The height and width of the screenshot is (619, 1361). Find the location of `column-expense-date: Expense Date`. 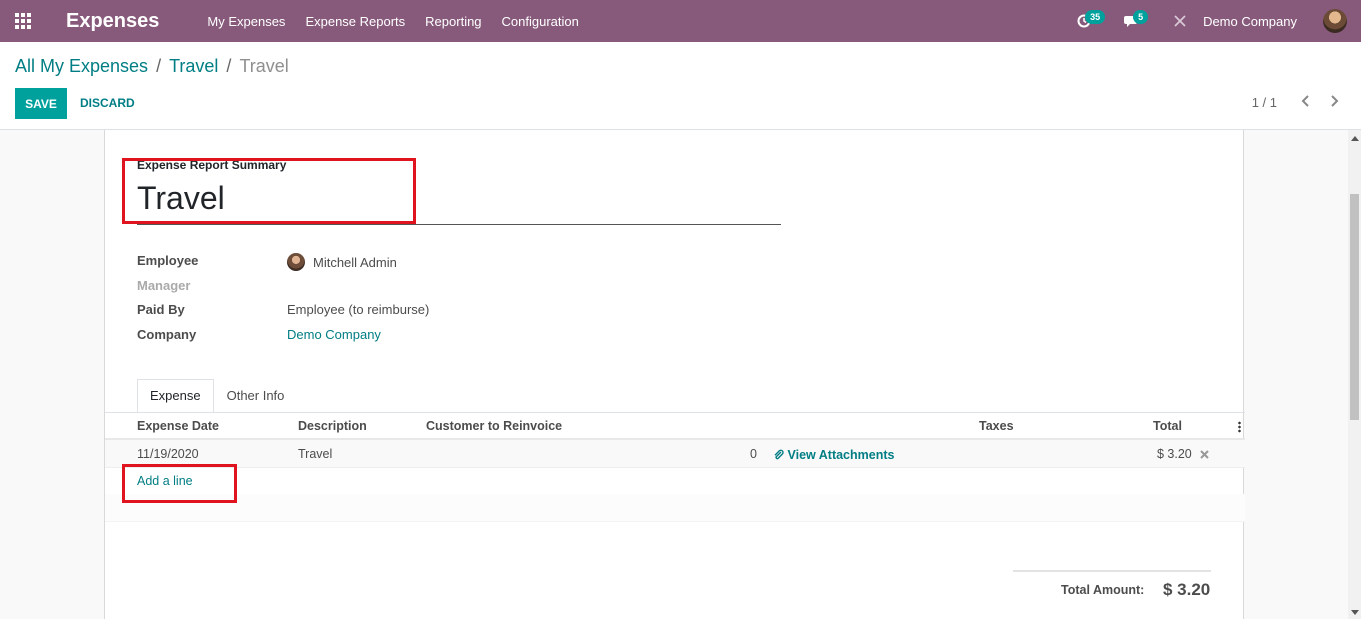

column-expense-date: Expense Date is located at coordinates (178, 426).